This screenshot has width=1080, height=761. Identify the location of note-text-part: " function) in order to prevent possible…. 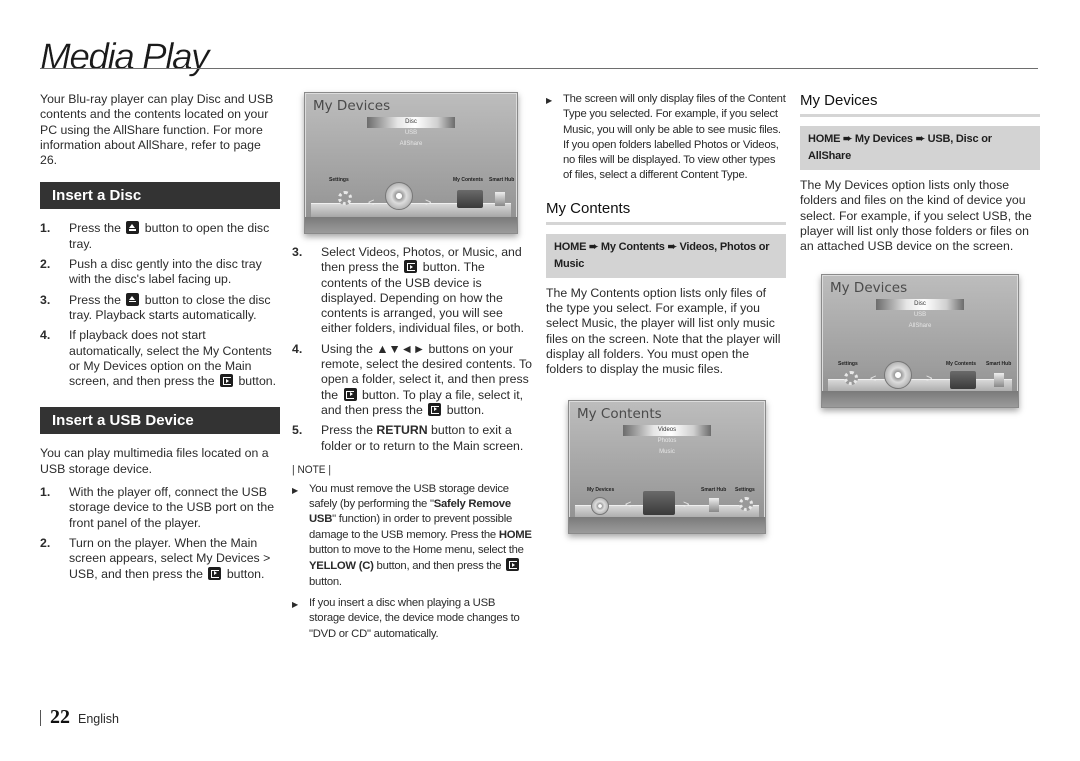
(410, 527).